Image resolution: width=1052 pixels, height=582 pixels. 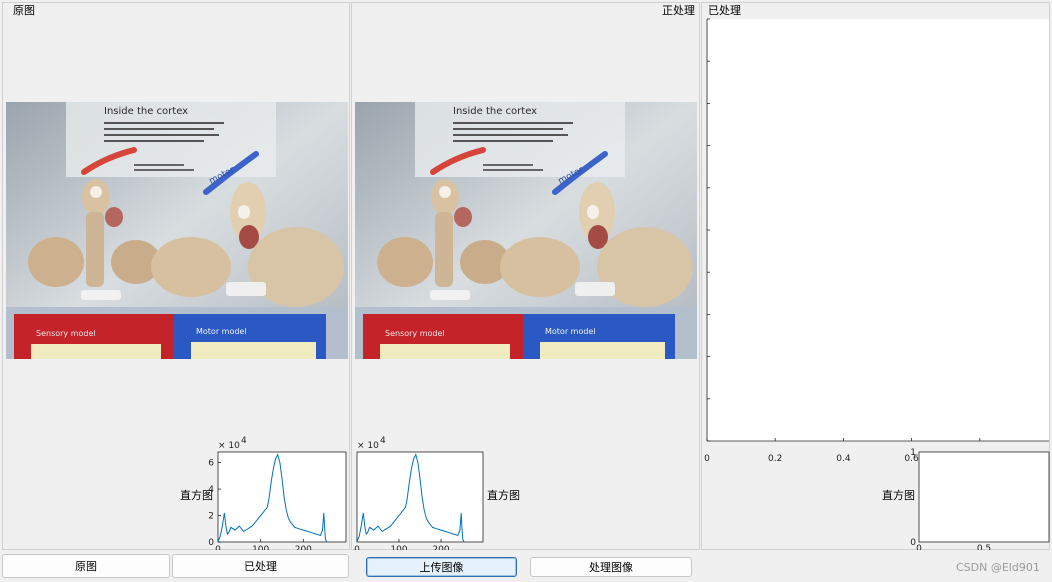 I want to click on original-histogram-label: 直方图, so click(x=196, y=495).